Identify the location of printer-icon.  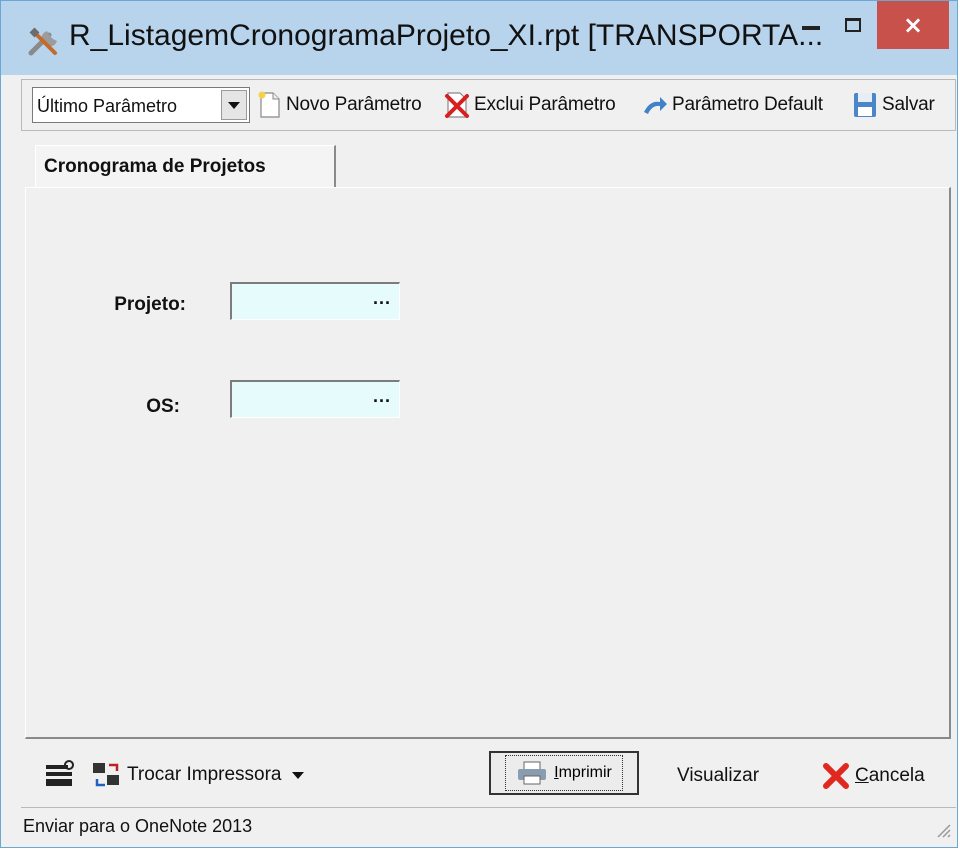
(532, 773).